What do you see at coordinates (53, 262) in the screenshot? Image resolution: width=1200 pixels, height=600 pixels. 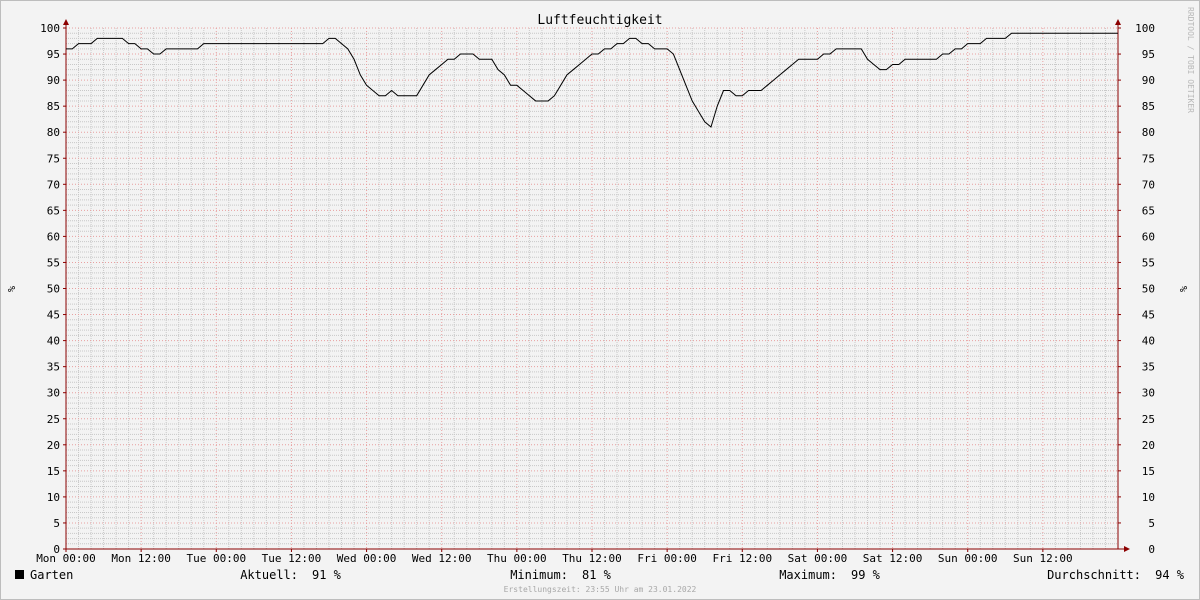 I see `y-tick-label-left: 55` at bounding box center [53, 262].